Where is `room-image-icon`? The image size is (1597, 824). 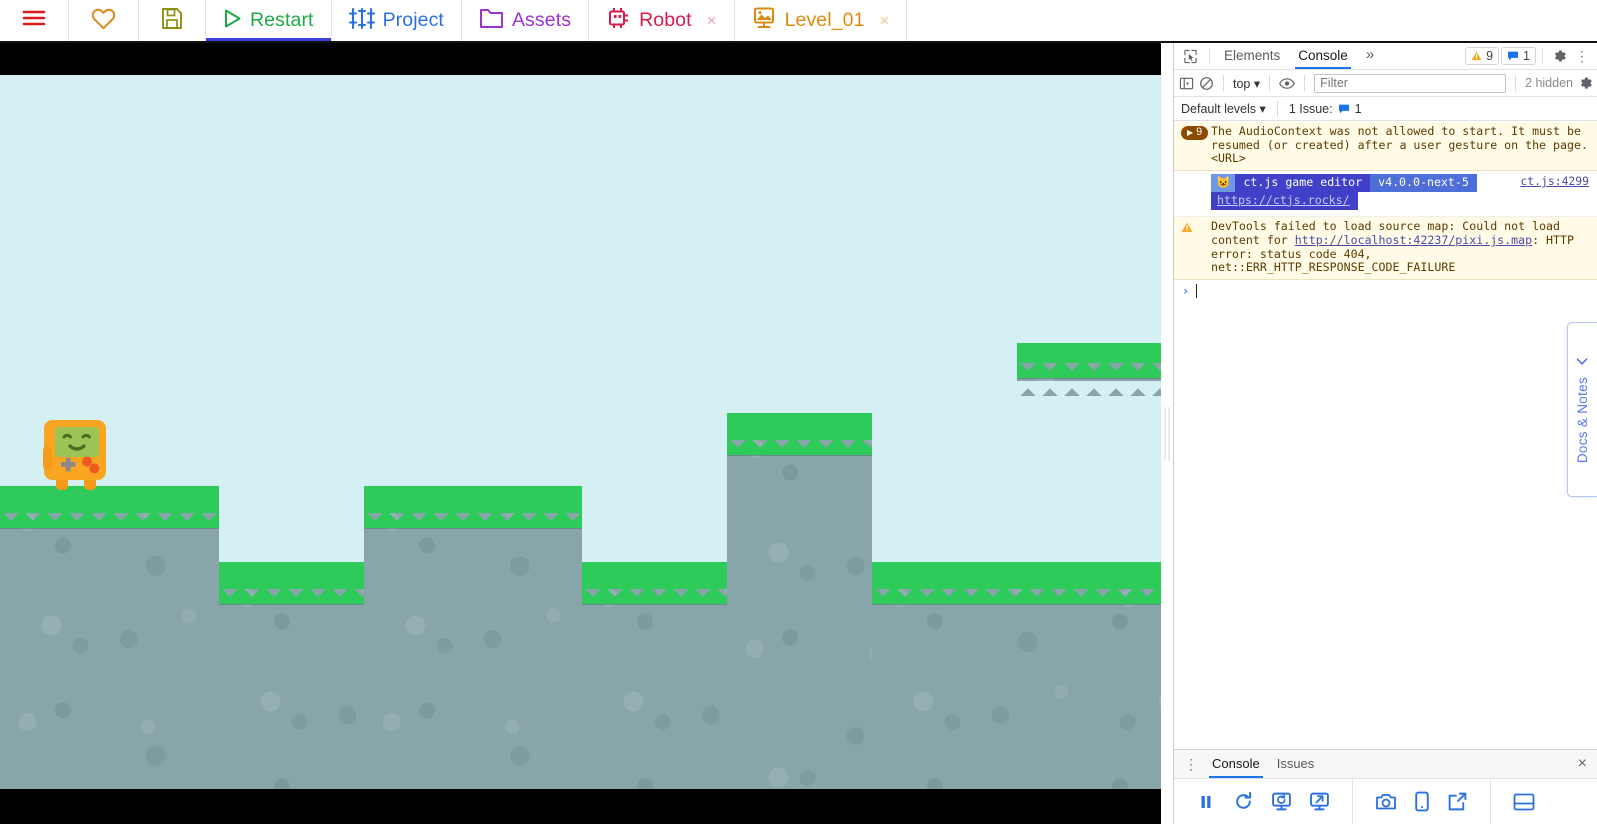
room-image-icon is located at coordinates (764, 20).